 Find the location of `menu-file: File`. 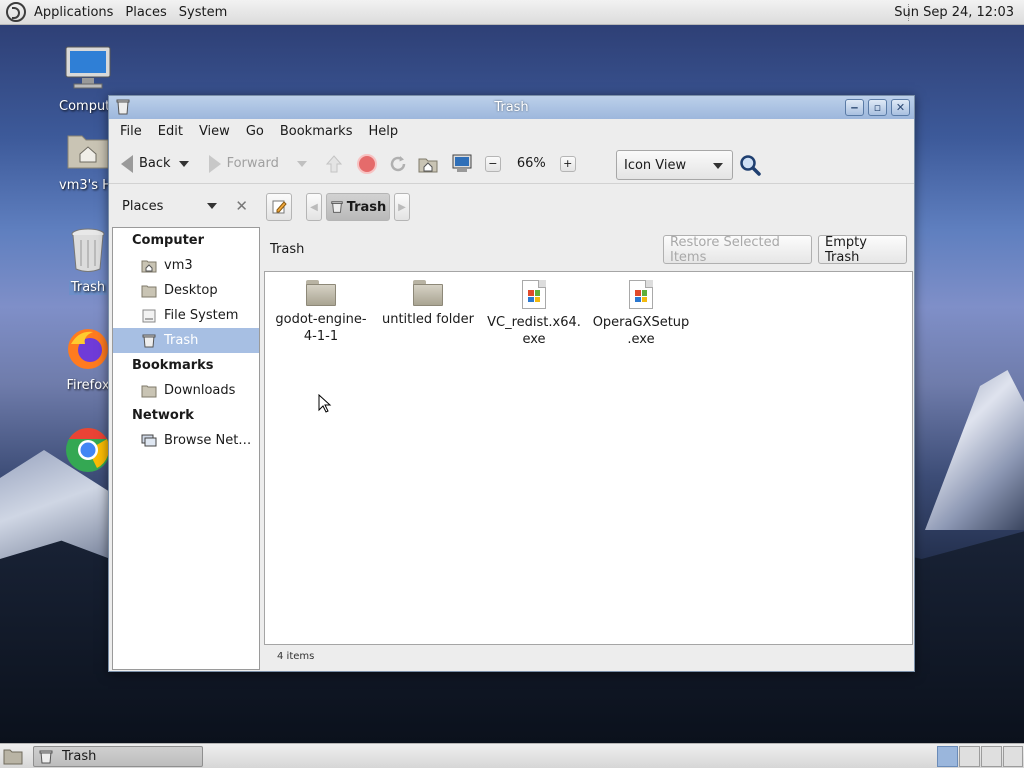

menu-file: File is located at coordinates (131, 131).